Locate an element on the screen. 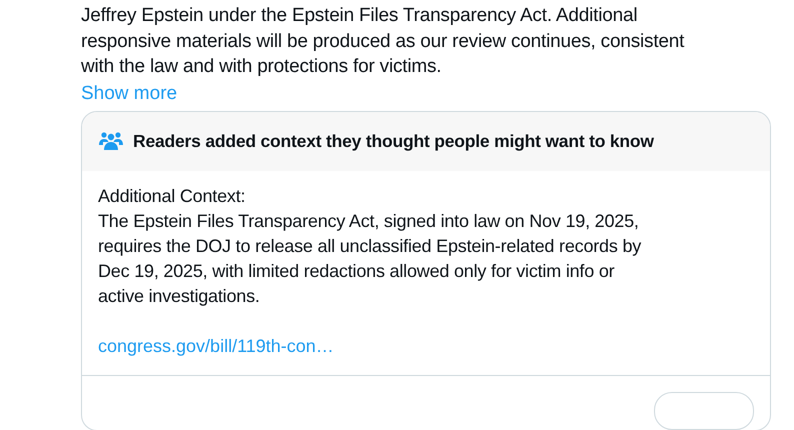  post-text: Jeffrey Epstein under the Epstein Files Transparency Act. Additional responsive materials will be produced as our review continues, consistent with the law and with protections for victims. is located at coordinates (383, 41).